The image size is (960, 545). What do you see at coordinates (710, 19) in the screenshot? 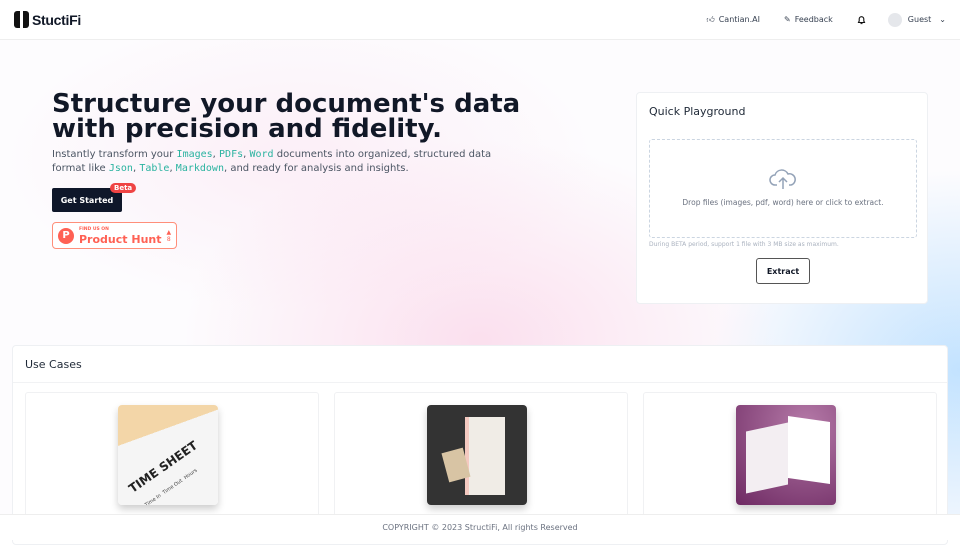
I see `thumbs-up-icon: 👍︎` at bounding box center [710, 19].